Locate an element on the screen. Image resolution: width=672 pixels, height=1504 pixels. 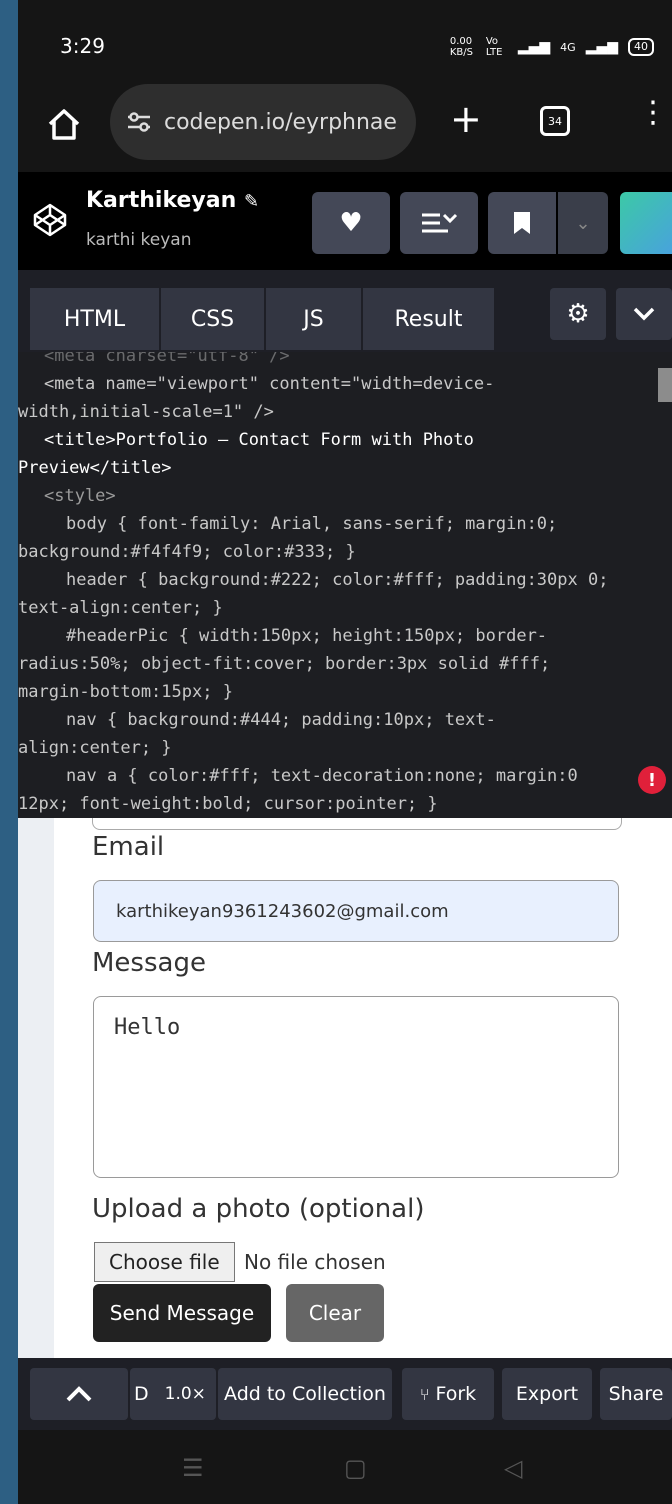
status-time: 3:29 is located at coordinates (82, 46).